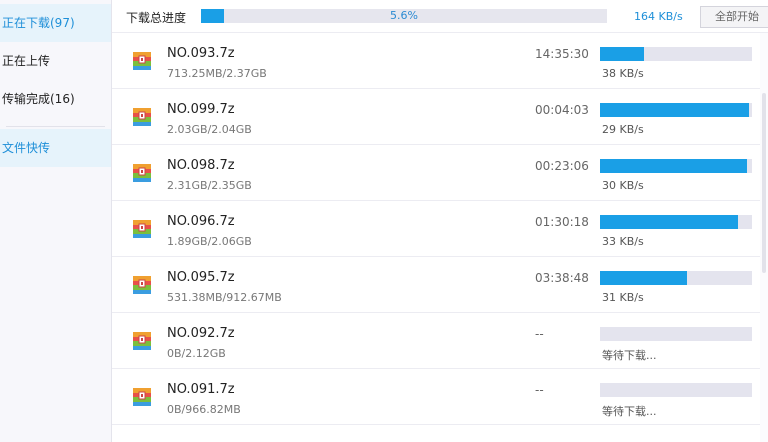 This screenshot has width=768, height=442. I want to click on remaining-time: 03:38:48, so click(562, 278).